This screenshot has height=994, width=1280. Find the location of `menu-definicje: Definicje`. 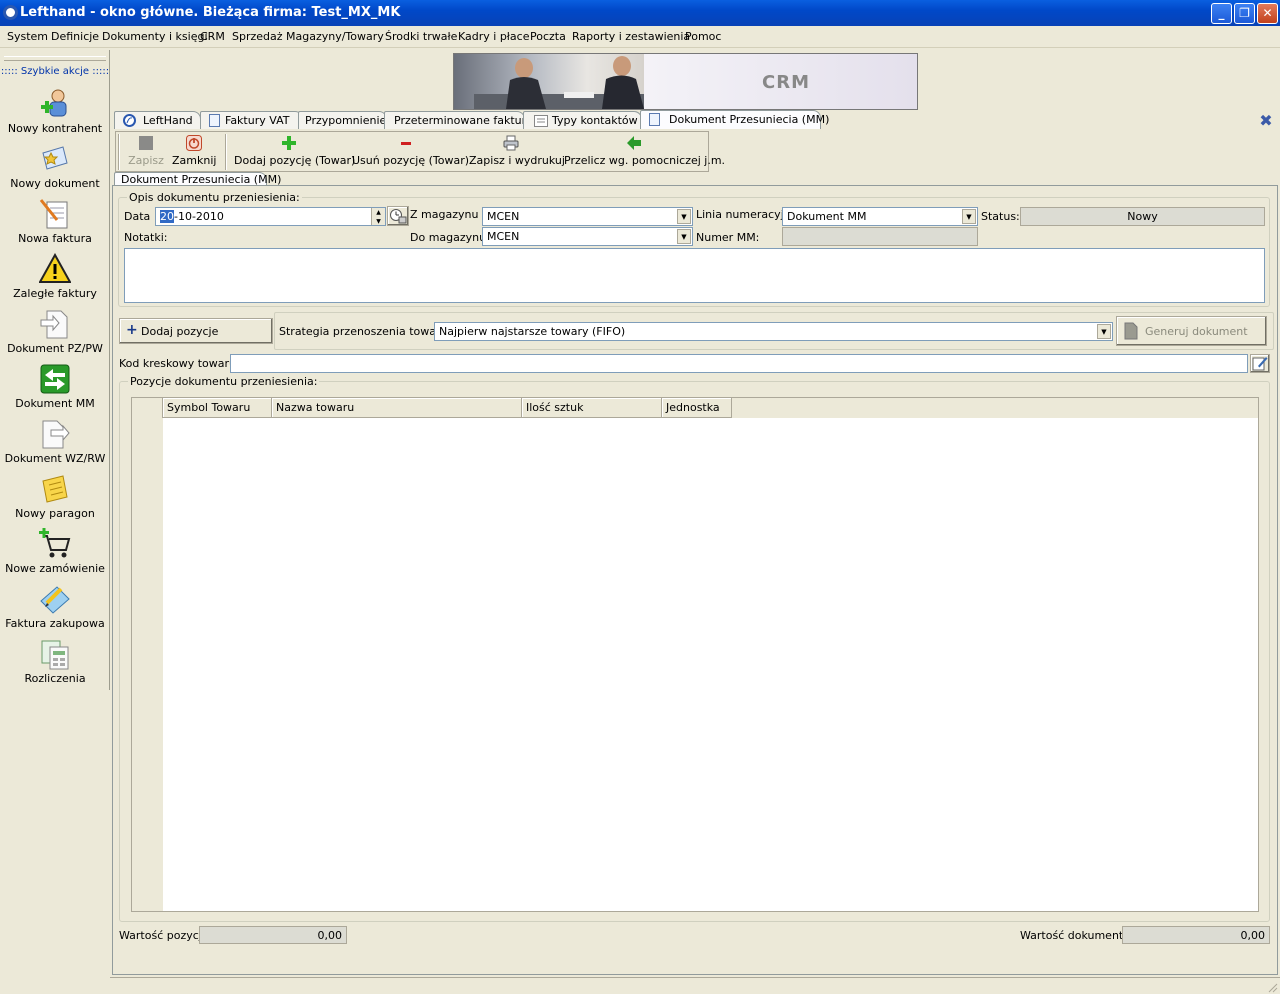

menu-definicje: Definicje is located at coordinates (75, 36).